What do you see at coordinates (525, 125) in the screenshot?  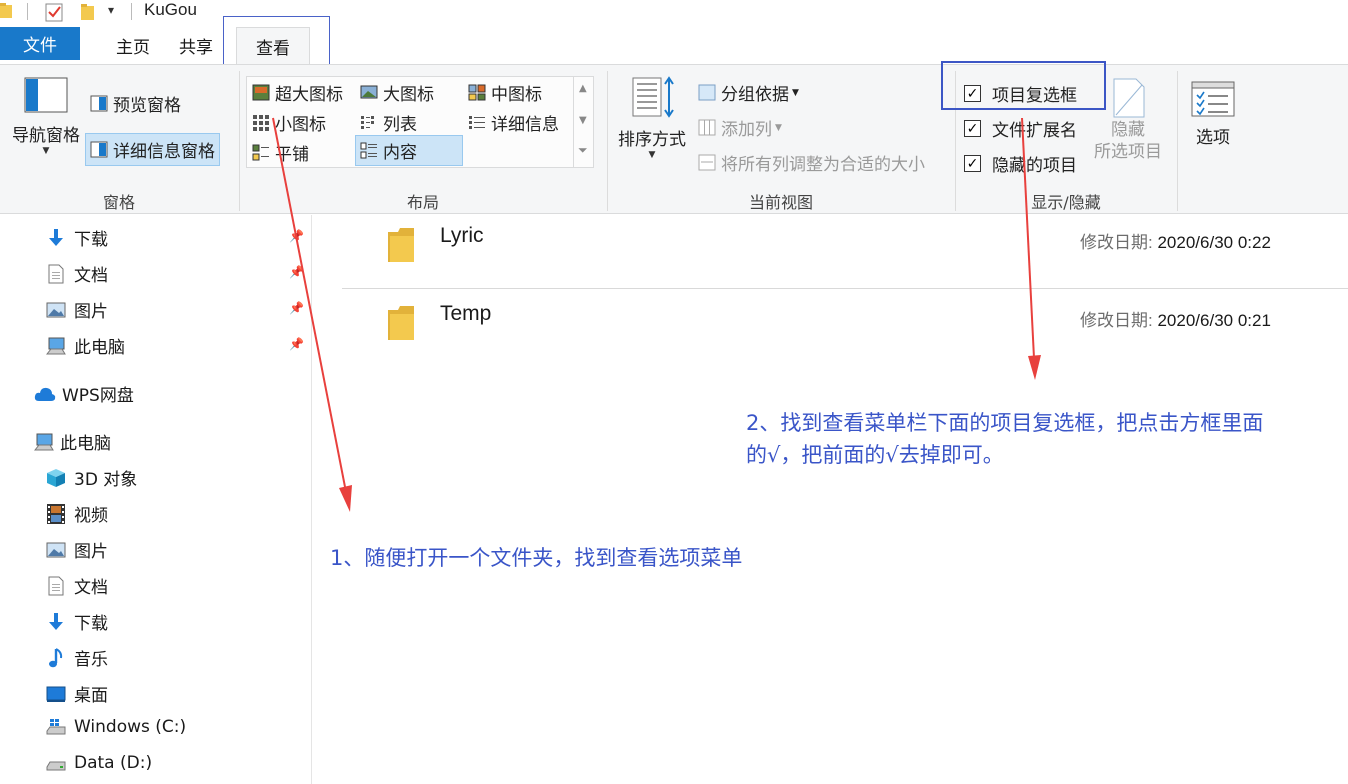 I see `details-view-label: 详细信息` at bounding box center [525, 125].